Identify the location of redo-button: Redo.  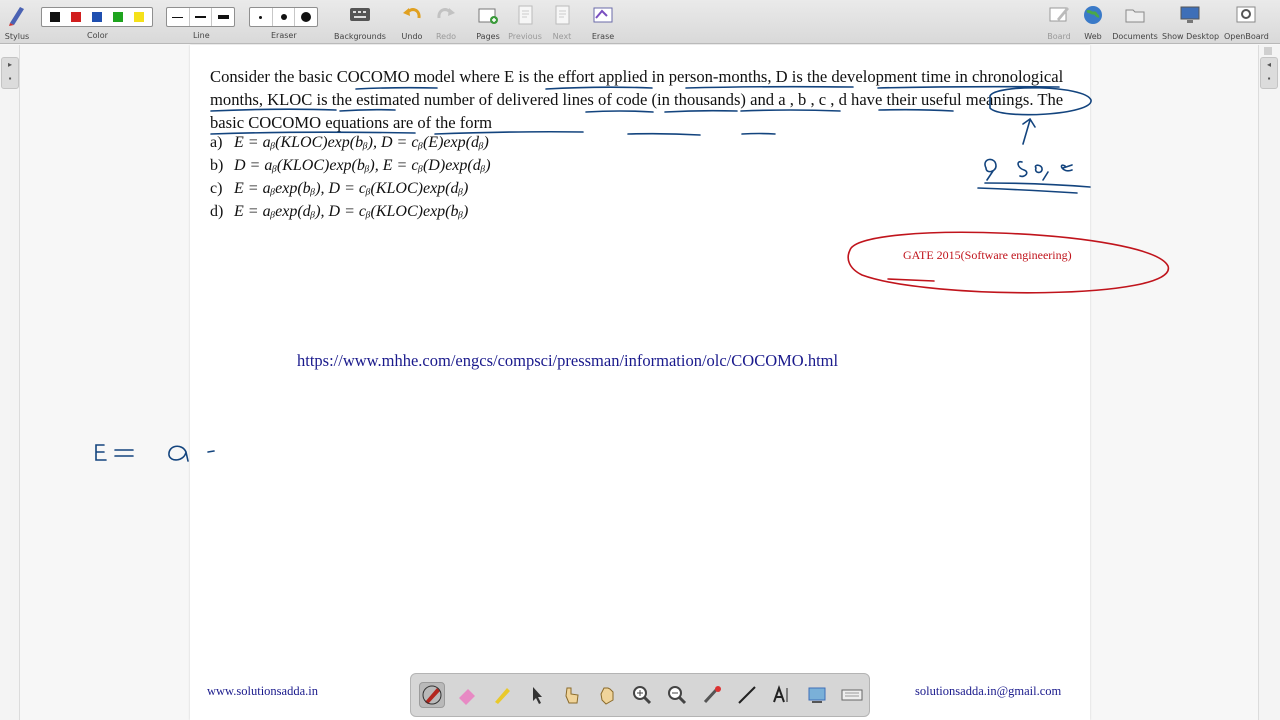
(446, 22).